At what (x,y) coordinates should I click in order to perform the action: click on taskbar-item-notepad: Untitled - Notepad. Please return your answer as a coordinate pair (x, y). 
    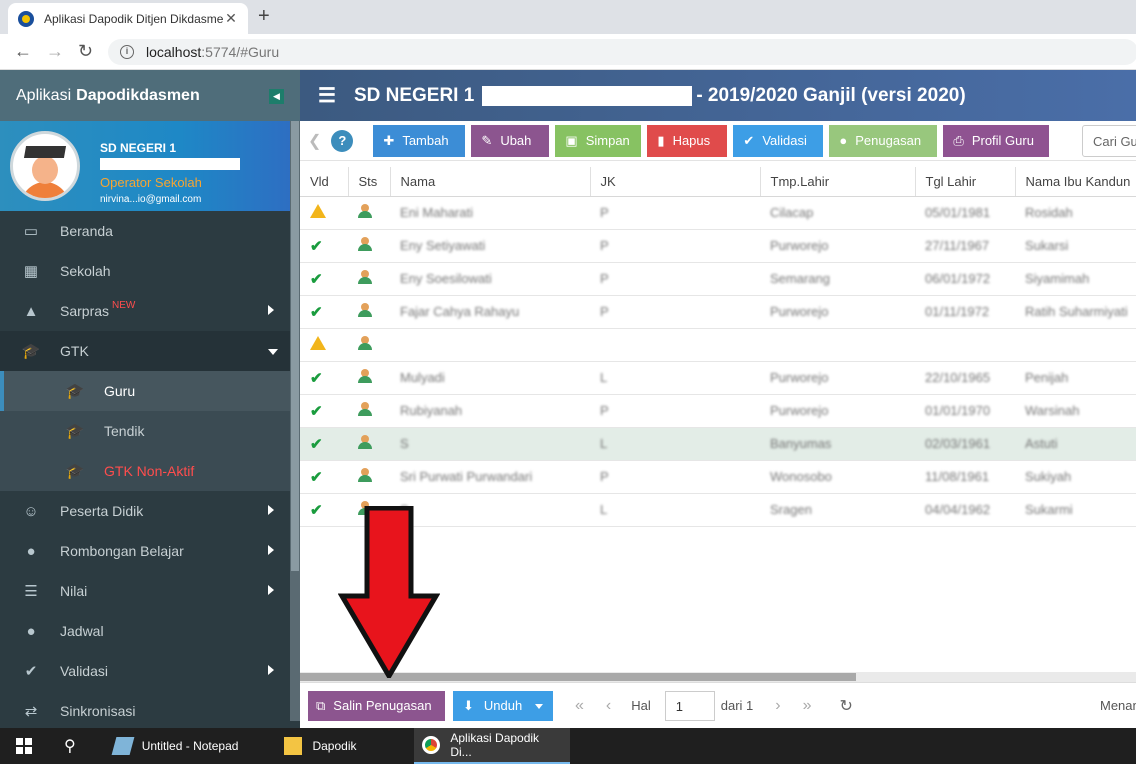
    Looking at the image, I should click on (176, 746).